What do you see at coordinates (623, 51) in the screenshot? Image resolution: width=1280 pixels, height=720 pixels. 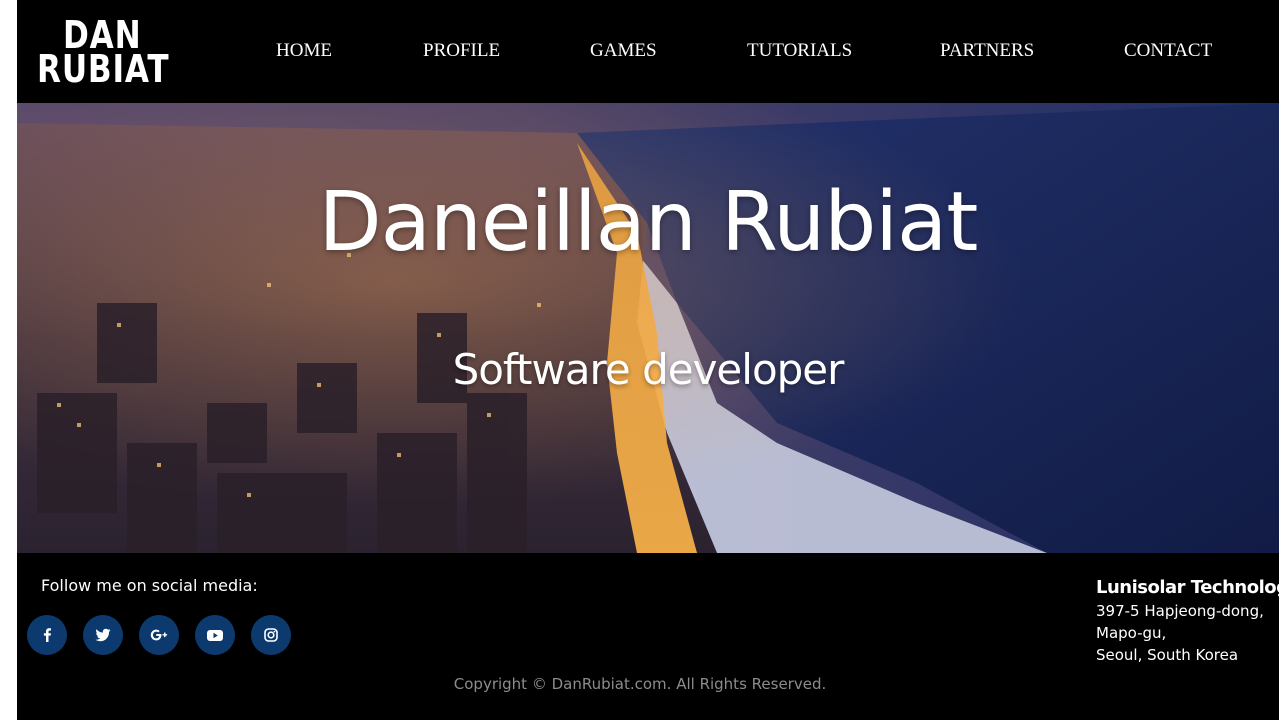 I see `nav-games: GAMES` at bounding box center [623, 51].